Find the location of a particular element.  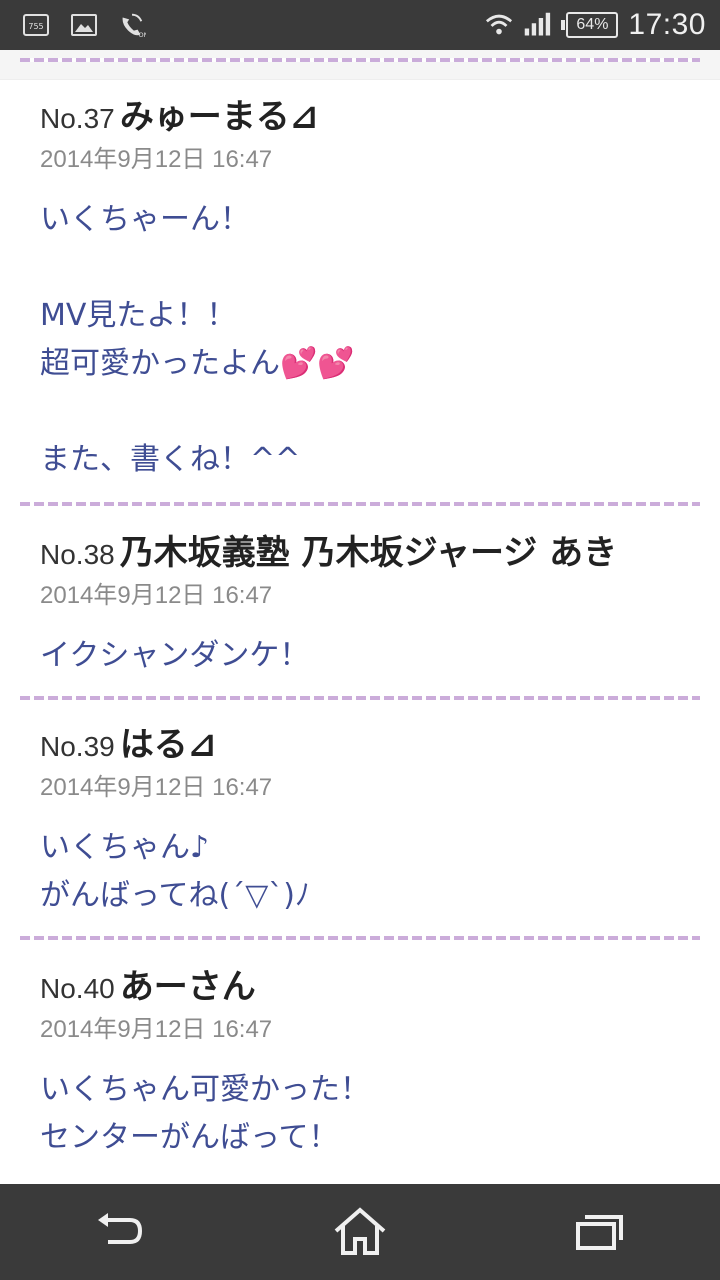

top-strip is located at coordinates (360, 65).